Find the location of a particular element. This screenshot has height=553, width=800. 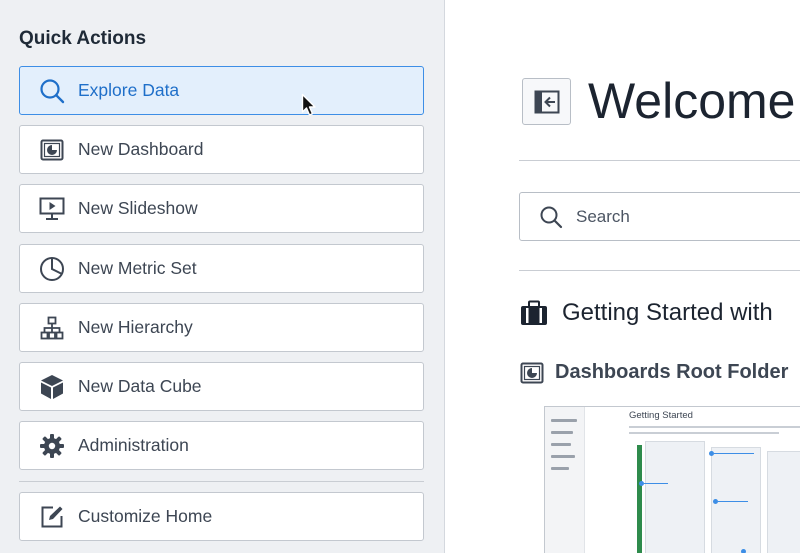

new-data-cube-label: New Data Cube is located at coordinates (140, 386).